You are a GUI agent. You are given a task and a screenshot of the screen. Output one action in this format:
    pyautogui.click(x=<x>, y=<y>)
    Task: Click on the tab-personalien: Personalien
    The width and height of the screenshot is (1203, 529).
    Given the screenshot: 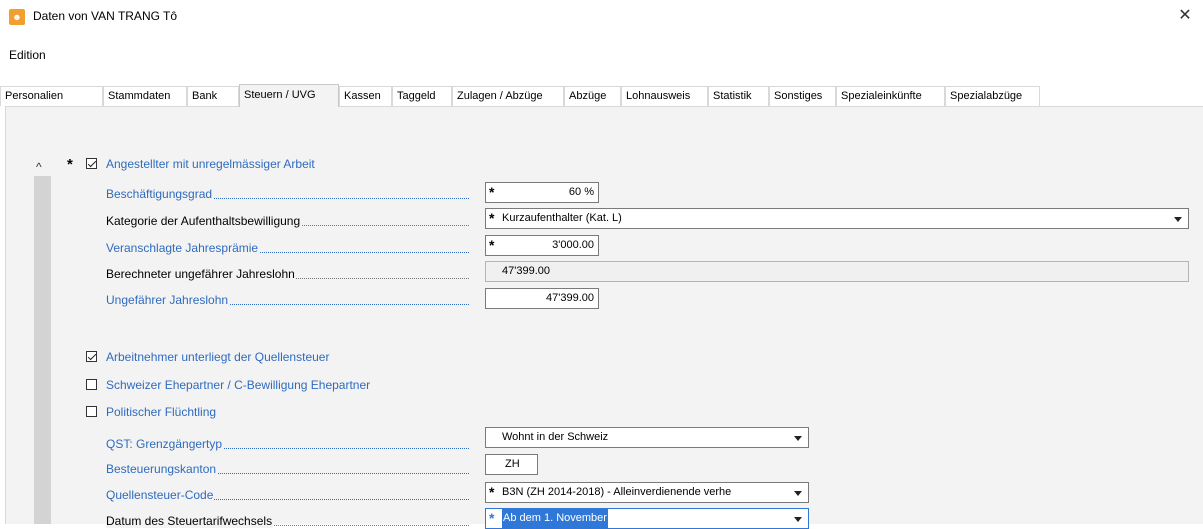 What is the action you would take?
    pyautogui.click(x=51, y=96)
    